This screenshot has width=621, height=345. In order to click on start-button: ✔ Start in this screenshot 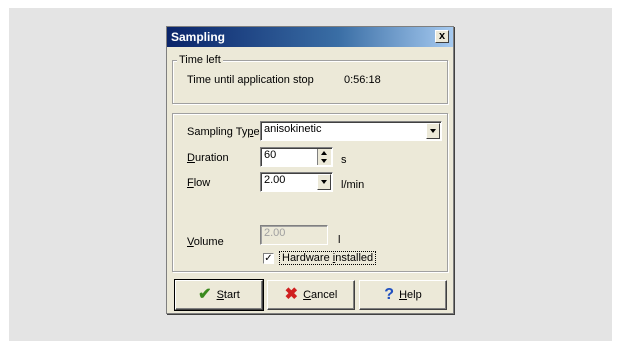, I will do `click(219, 295)`.